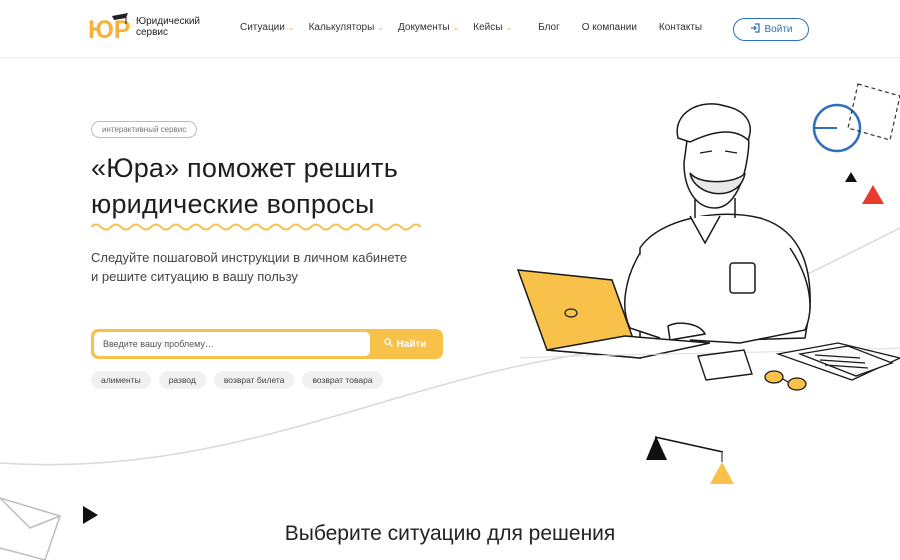 The width and height of the screenshot is (900, 560). Describe the element at coordinates (121, 380) in the screenshot. I see `tag-alimony: алименты` at that location.